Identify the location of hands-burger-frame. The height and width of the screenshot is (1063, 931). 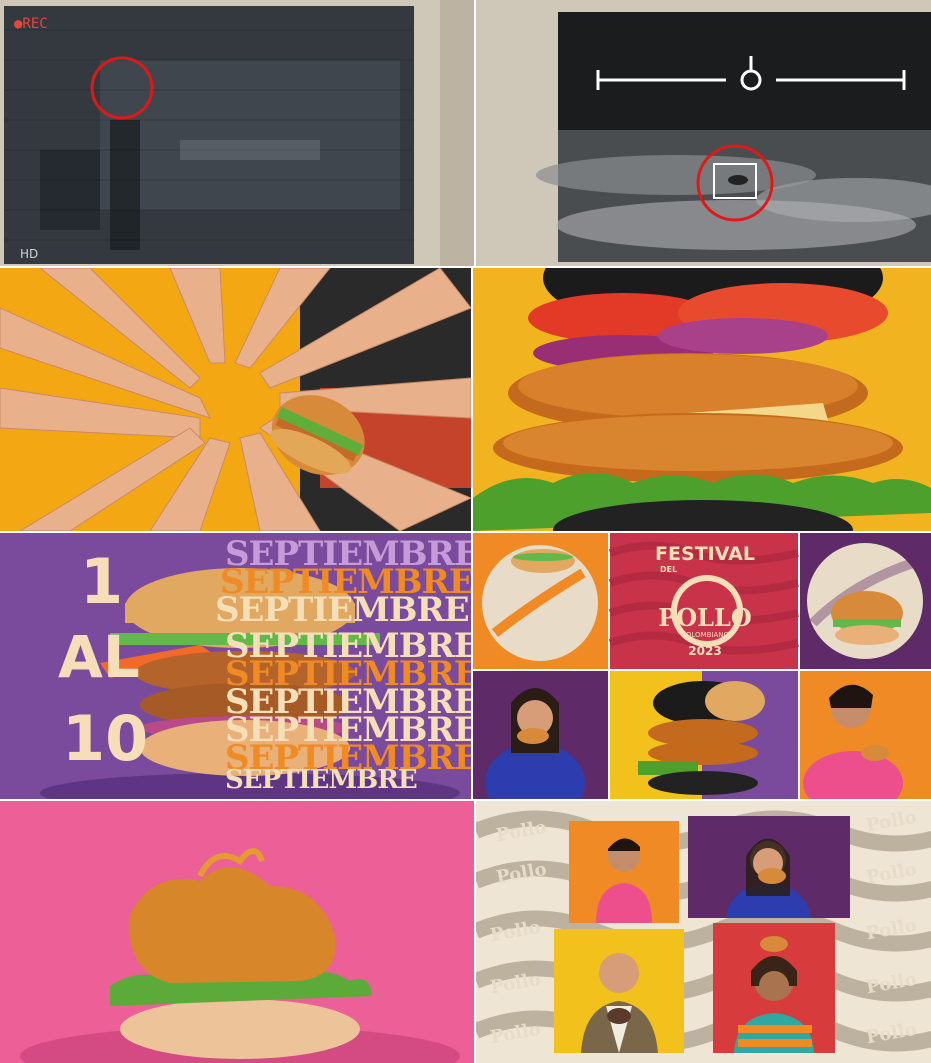
(235, 399).